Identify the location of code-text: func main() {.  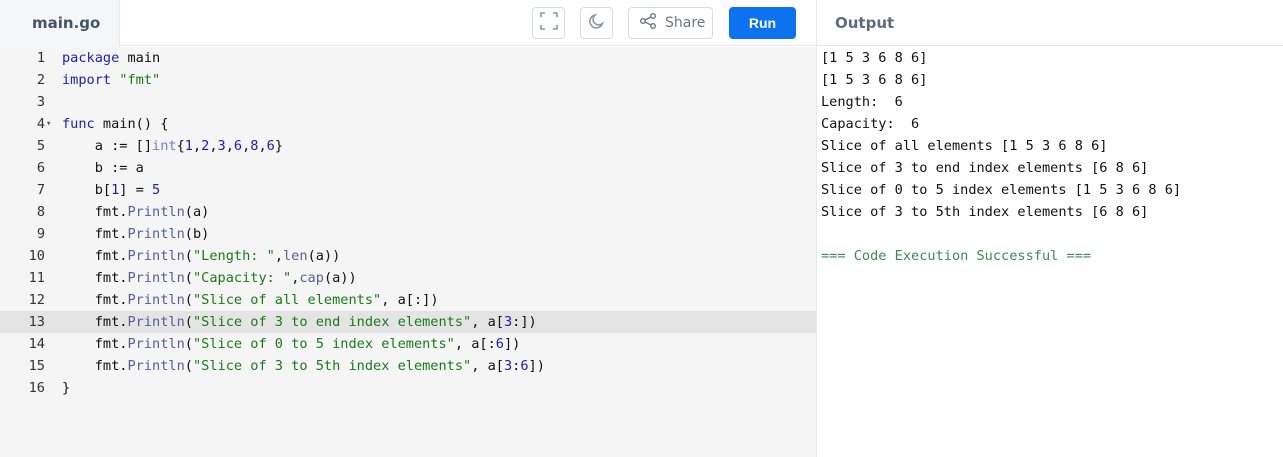
(115, 124).